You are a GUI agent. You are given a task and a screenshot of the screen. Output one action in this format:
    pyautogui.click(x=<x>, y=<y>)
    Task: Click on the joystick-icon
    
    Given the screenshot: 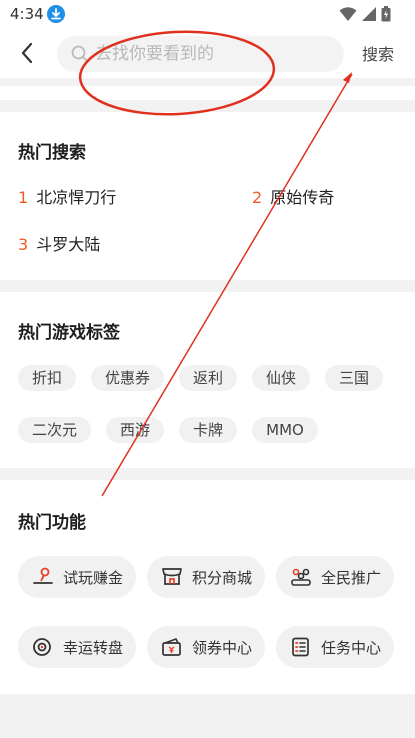 What is the action you would take?
    pyautogui.click(x=43, y=575)
    